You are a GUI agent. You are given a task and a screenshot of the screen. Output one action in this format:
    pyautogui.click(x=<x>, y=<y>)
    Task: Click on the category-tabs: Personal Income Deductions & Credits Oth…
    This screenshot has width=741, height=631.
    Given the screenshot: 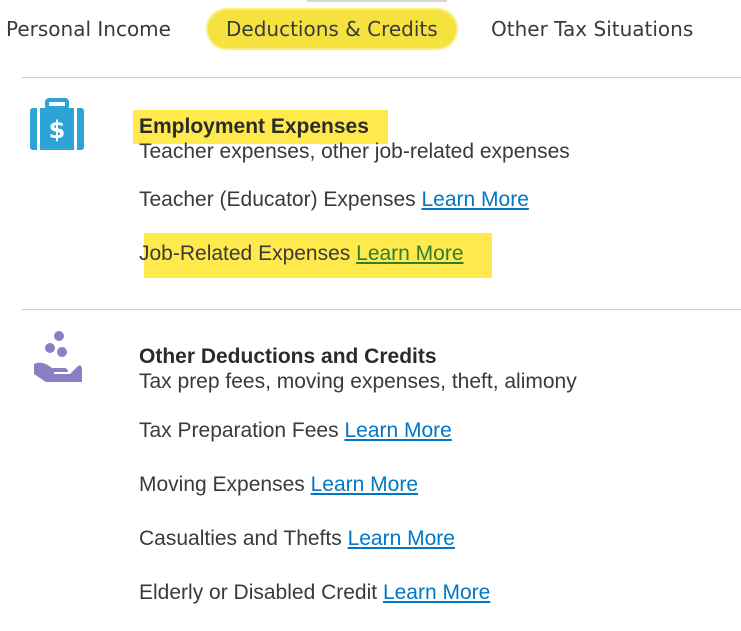 What is the action you would take?
    pyautogui.click(x=370, y=29)
    